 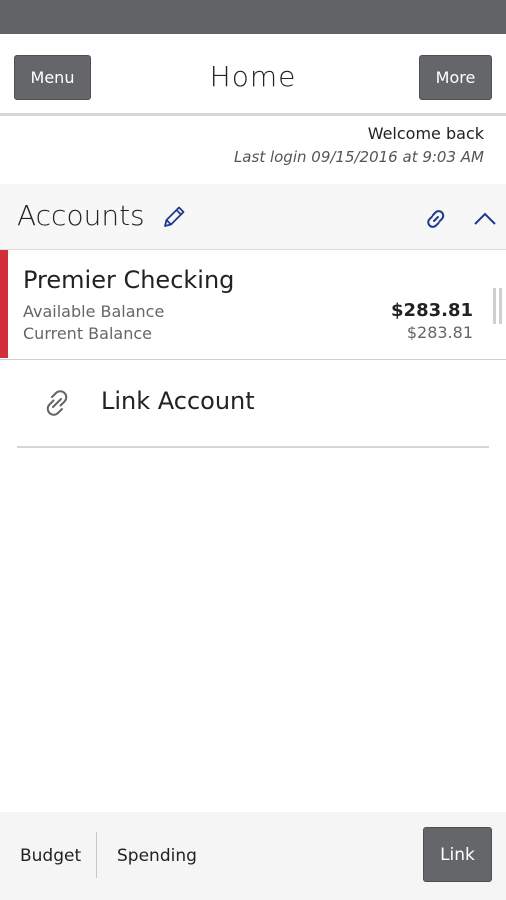 I want to click on link-icon, so click(x=436, y=219).